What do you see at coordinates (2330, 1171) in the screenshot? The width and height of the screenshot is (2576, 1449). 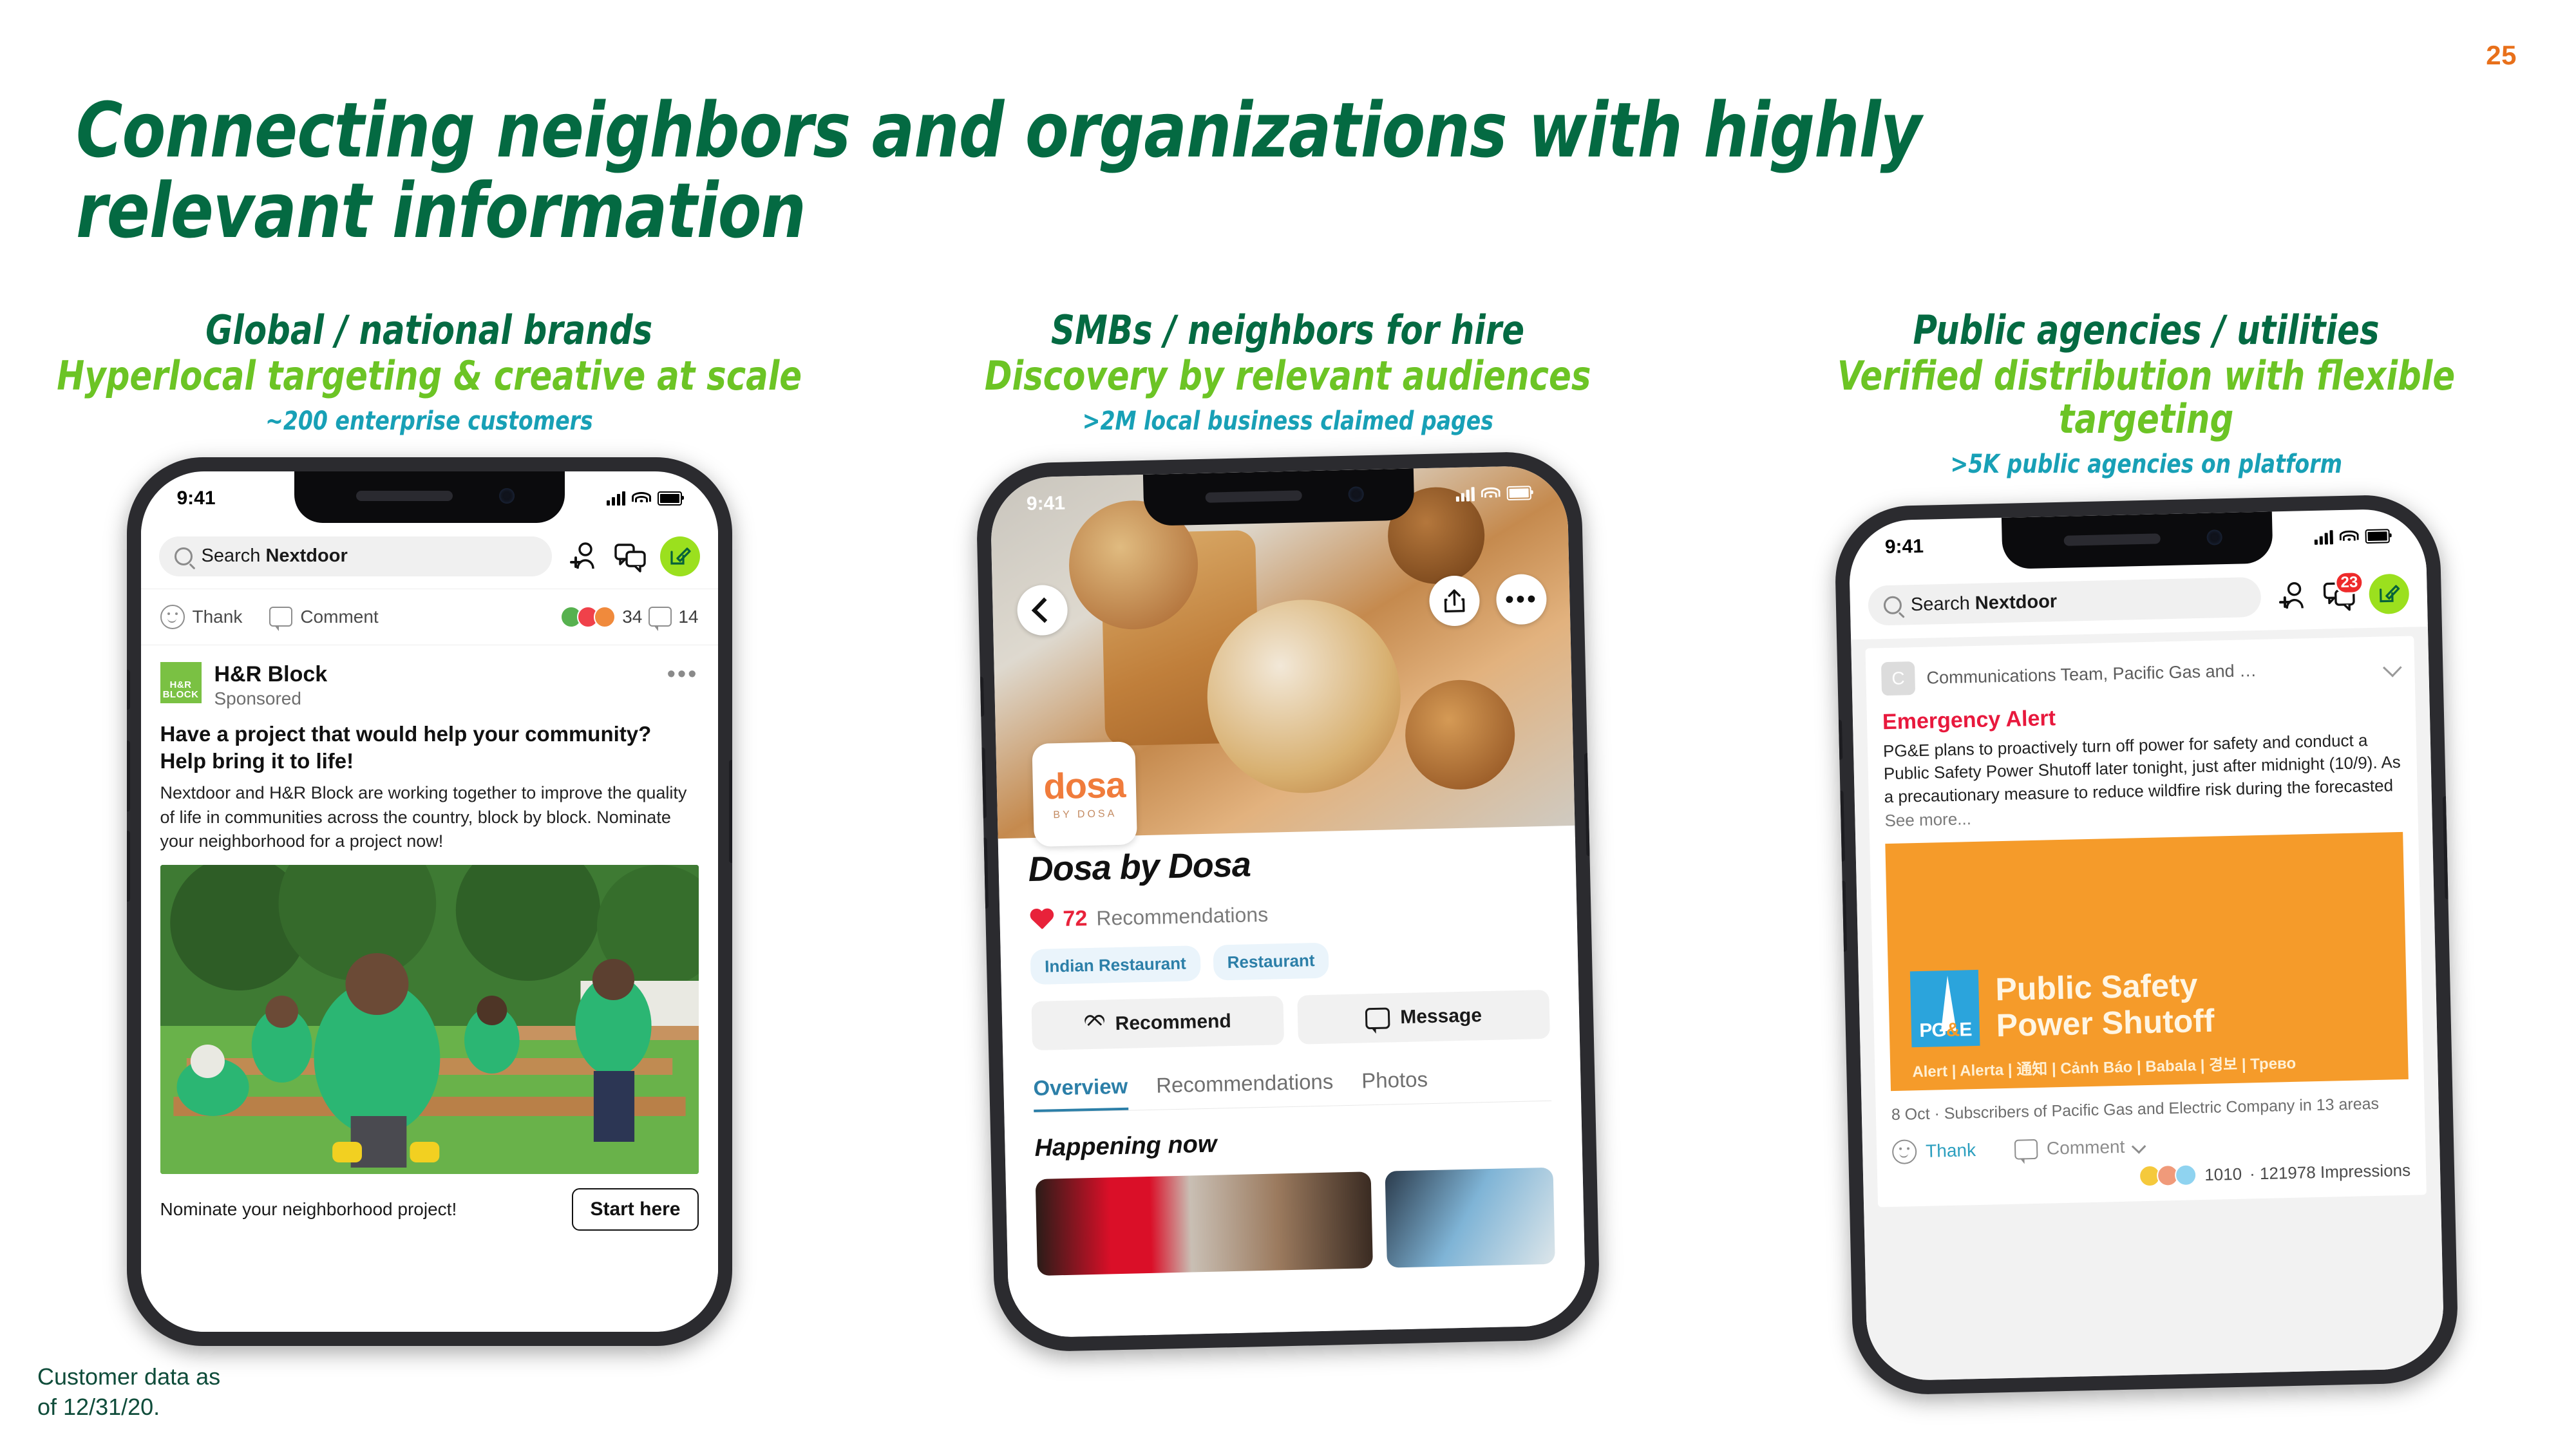 I see `impressions-count: · 121978 Impressions` at bounding box center [2330, 1171].